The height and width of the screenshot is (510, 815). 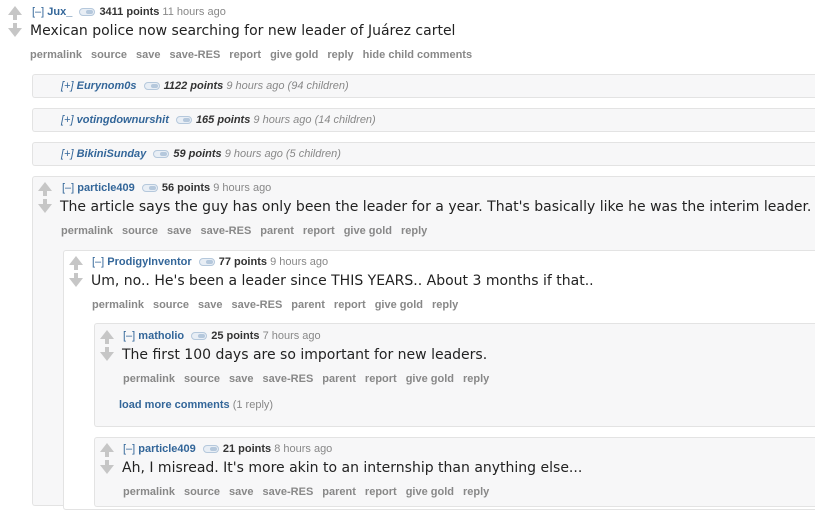 I want to click on comment-author: matholio, so click(x=161, y=336).